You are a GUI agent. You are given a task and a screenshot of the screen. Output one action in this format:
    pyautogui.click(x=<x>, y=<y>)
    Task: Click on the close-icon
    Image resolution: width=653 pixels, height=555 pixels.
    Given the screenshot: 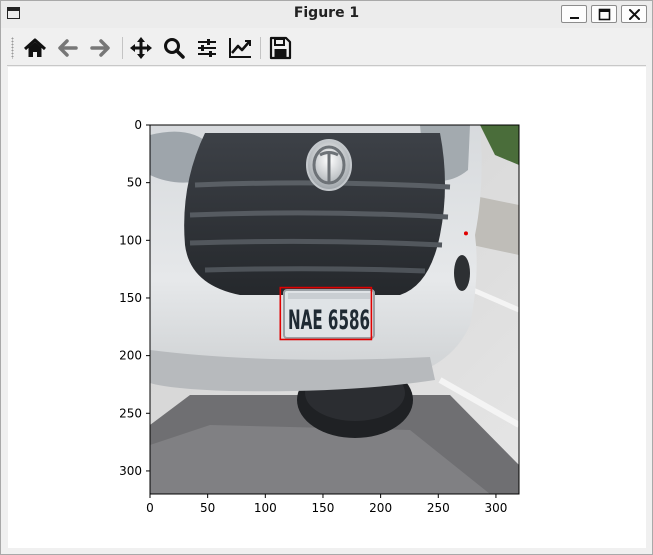 What is the action you would take?
    pyautogui.click(x=634, y=14)
    